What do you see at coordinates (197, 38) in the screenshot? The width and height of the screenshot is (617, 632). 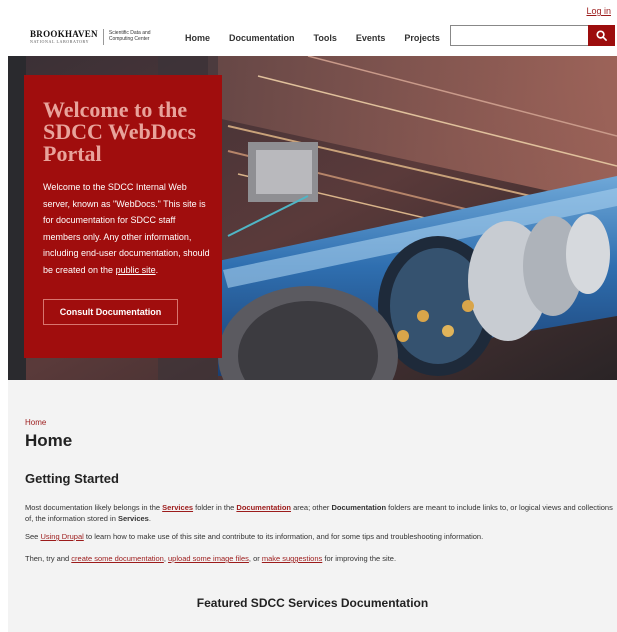 I see `nav-home: Home` at bounding box center [197, 38].